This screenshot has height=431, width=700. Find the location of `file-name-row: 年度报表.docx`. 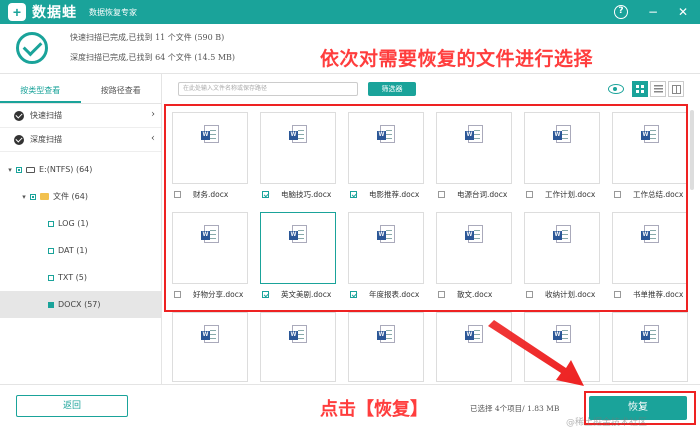

file-name-row: 年度报表.docx is located at coordinates (384, 294).